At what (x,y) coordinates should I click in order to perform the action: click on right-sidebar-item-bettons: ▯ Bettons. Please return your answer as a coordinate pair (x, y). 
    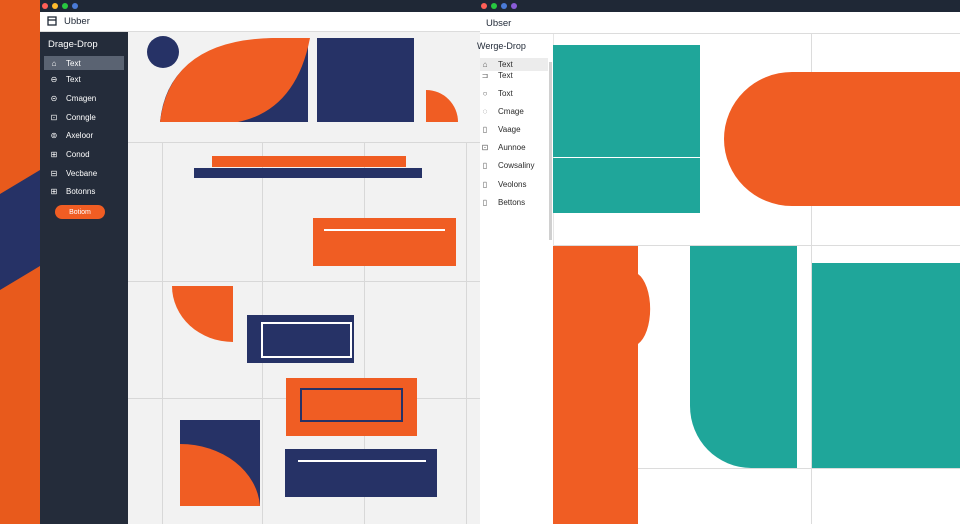
    Looking at the image, I should click on (514, 202).